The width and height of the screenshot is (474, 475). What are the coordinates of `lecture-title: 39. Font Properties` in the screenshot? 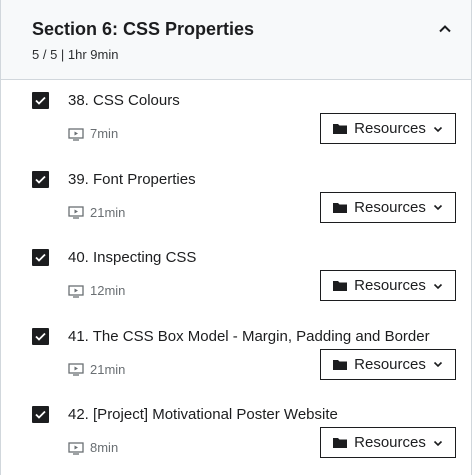 It's located at (132, 179).